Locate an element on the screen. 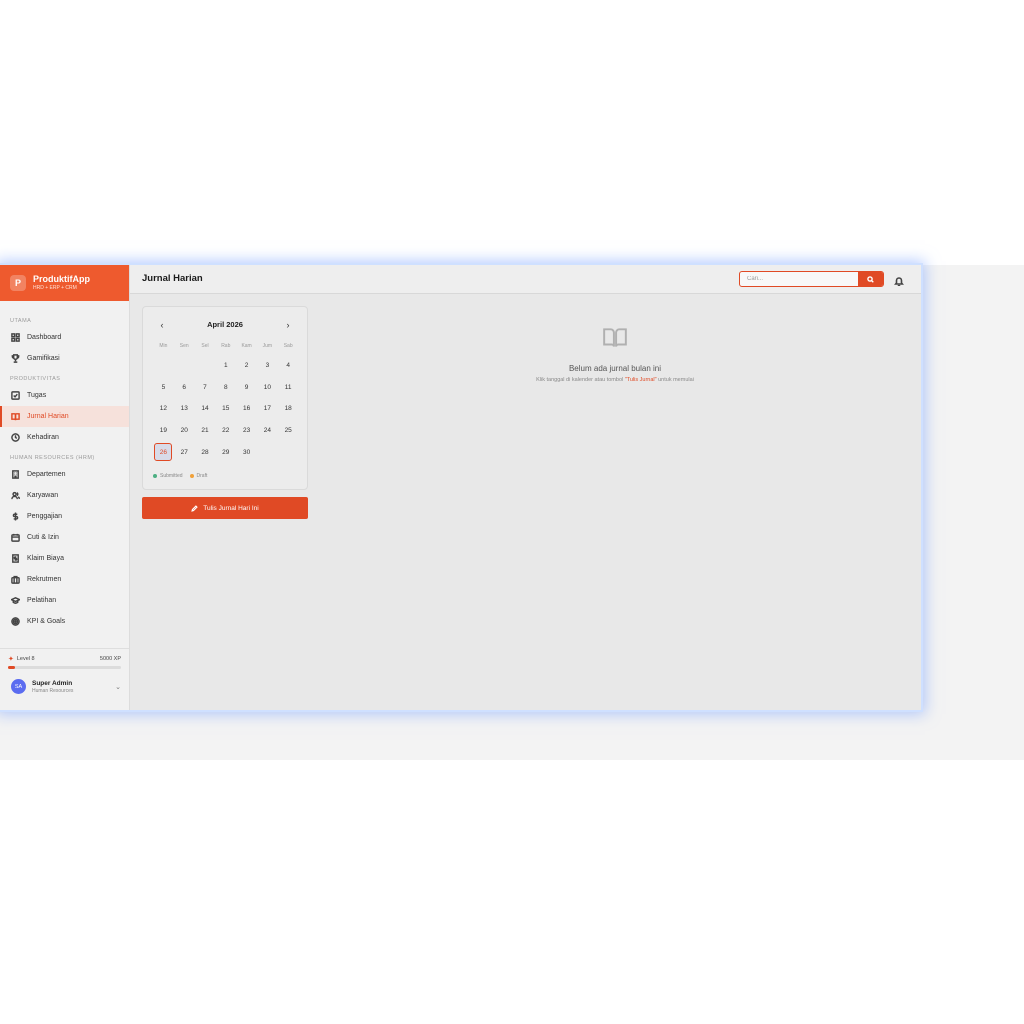 This screenshot has width=1024, height=1024. write-journal-button: Tulis Jurnal Hari Ini is located at coordinates (225, 508).